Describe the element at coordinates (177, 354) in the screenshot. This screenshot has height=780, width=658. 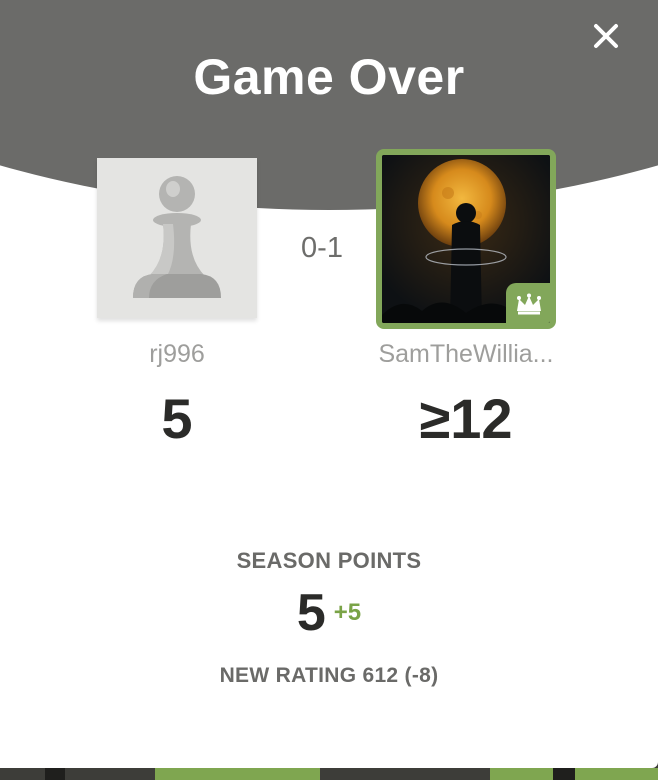
I see `player-left-username: rj996` at that location.